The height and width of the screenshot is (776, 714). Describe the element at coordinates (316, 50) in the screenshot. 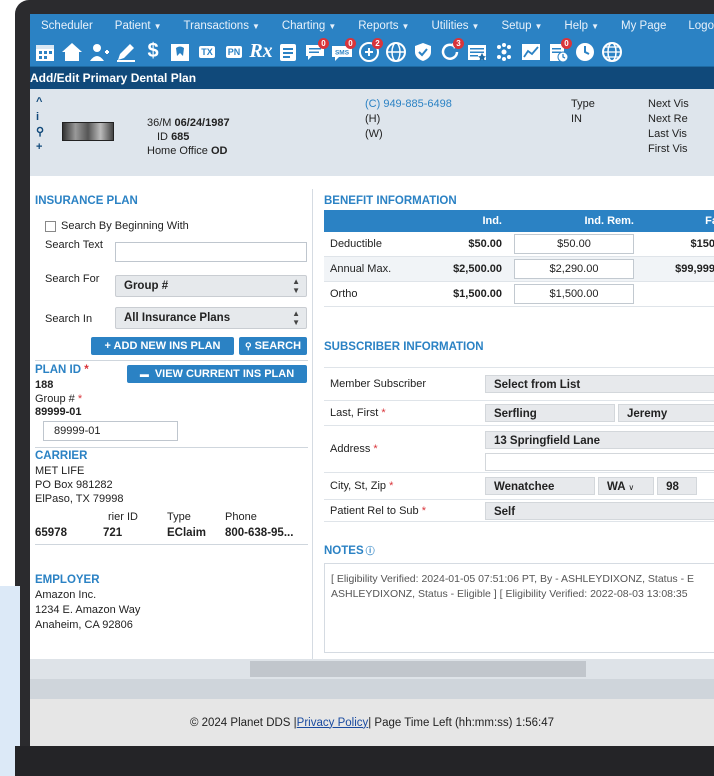

I see `messages-icon: 0` at that location.